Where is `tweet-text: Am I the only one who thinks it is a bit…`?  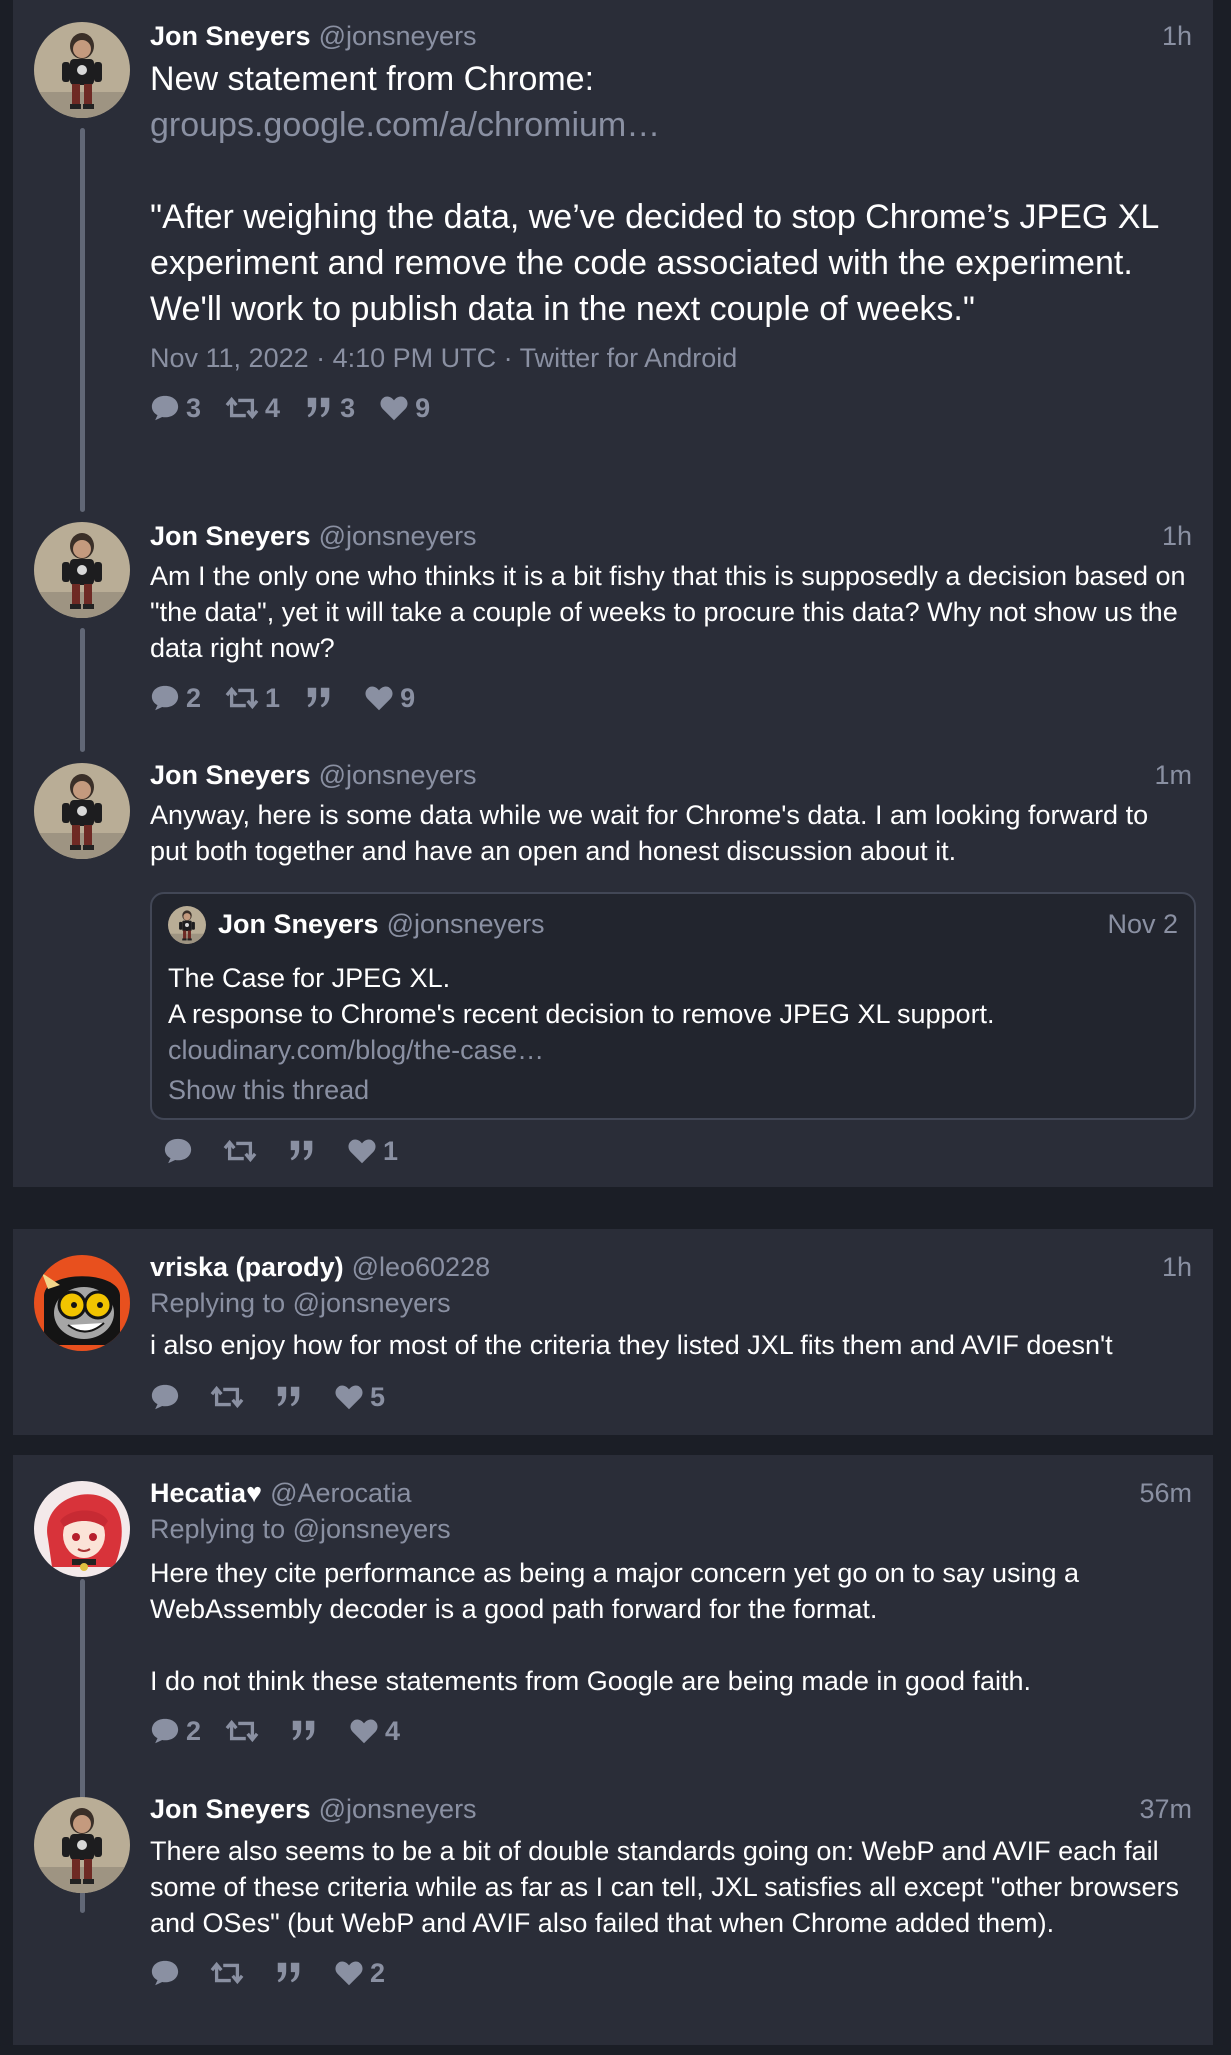 tweet-text: Am I the only one who thinks it is a bit… is located at coordinates (668, 612).